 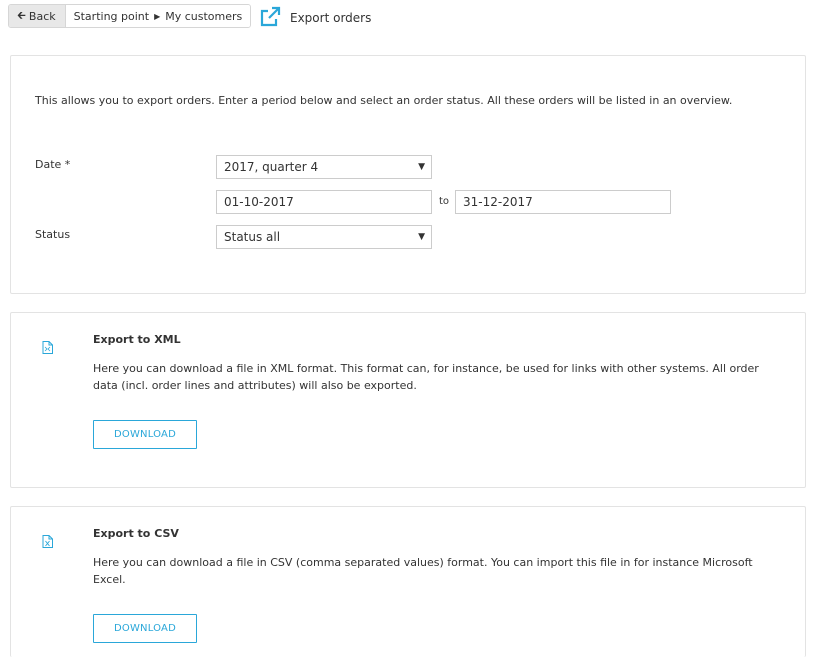 What do you see at coordinates (145, 434) in the screenshot?
I see `download-xml-button: DOWNLOAD` at bounding box center [145, 434].